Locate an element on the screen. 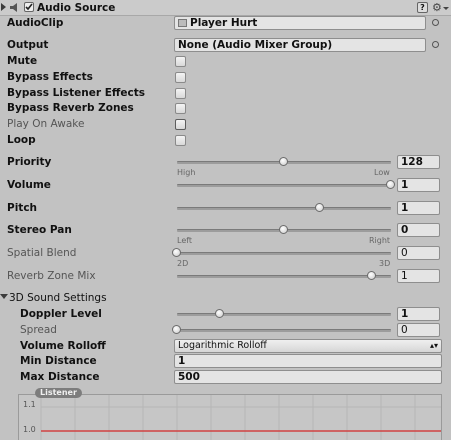 This screenshot has width=451, height=440. priority-slider is located at coordinates (284, 161).